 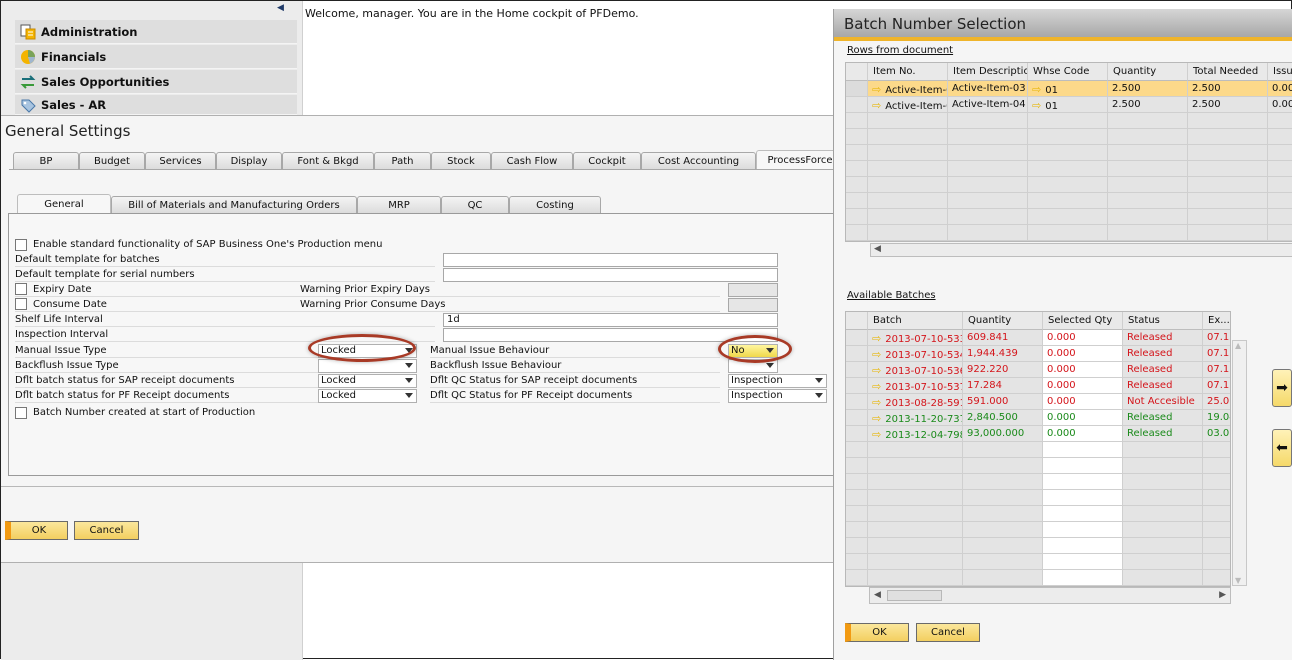 What do you see at coordinates (1280, 72) in the screenshot?
I see `column-header: Issue` at bounding box center [1280, 72].